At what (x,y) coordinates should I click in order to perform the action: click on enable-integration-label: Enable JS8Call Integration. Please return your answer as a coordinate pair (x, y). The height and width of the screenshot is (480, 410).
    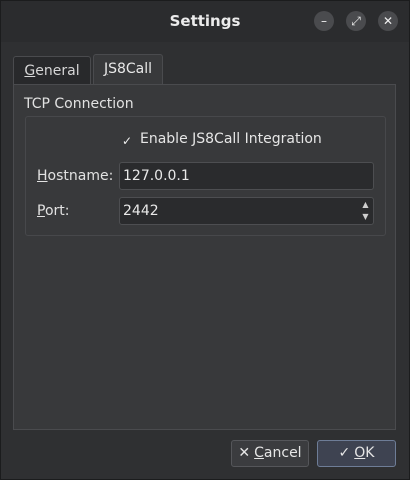
    Looking at the image, I should click on (231, 139).